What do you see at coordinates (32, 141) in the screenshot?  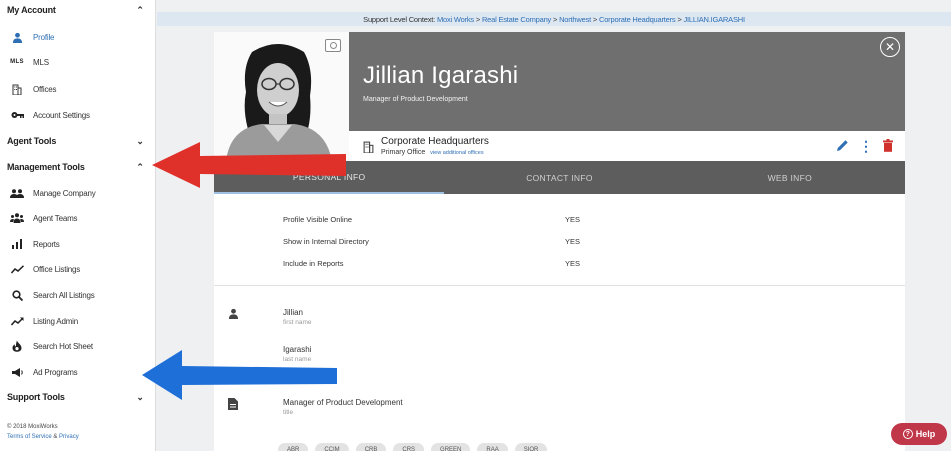 I see `section-label: Agent Tools` at bounding box center [32, 141].